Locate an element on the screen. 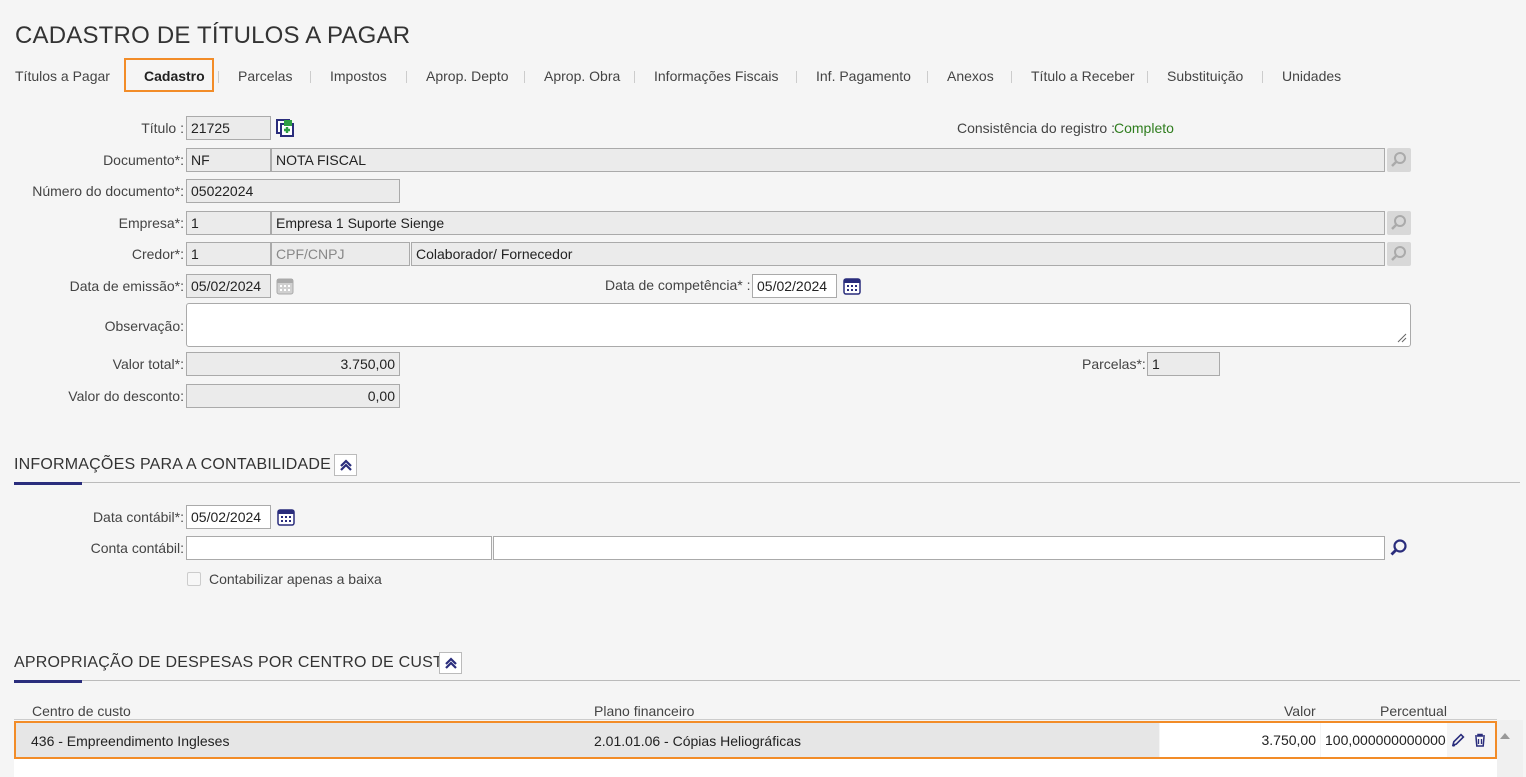 The height and width of the screenshot is (777, 1526). tab-substituicao: Substituição is located at coordinates (1205, 76).